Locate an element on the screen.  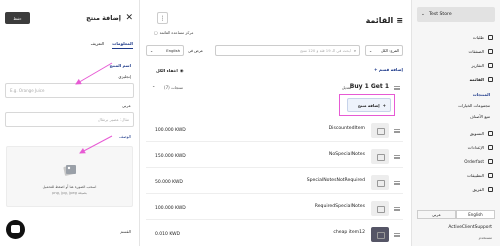
help-icon: ▢ is located at coordinates (156, 32).